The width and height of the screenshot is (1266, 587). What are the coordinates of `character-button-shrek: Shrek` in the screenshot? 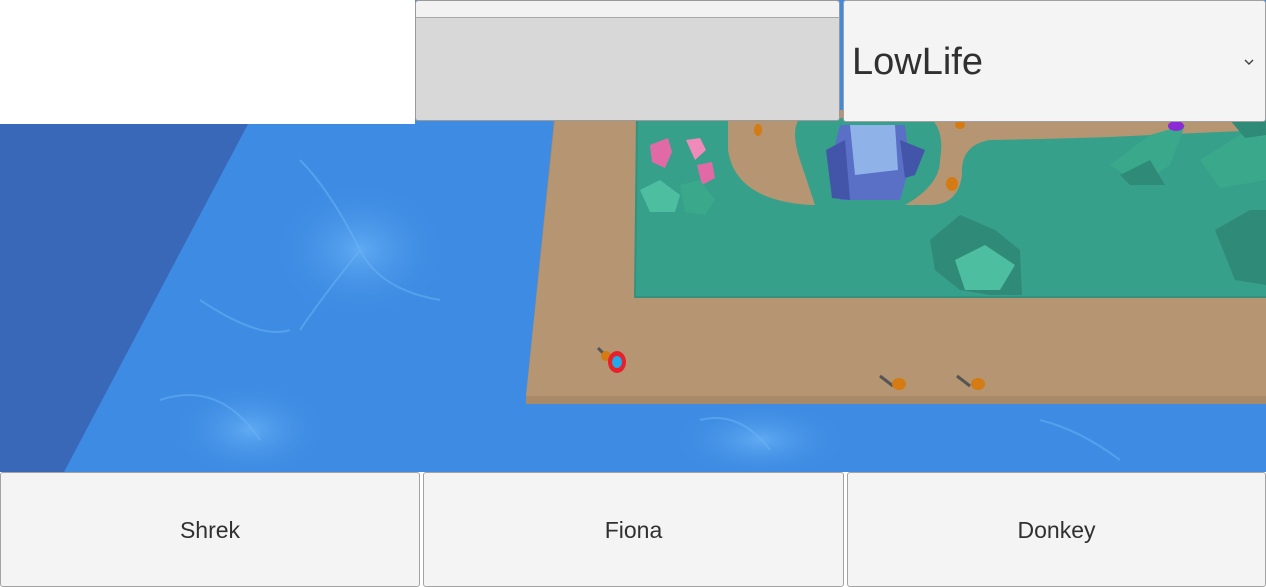 It's located at (210, 529).